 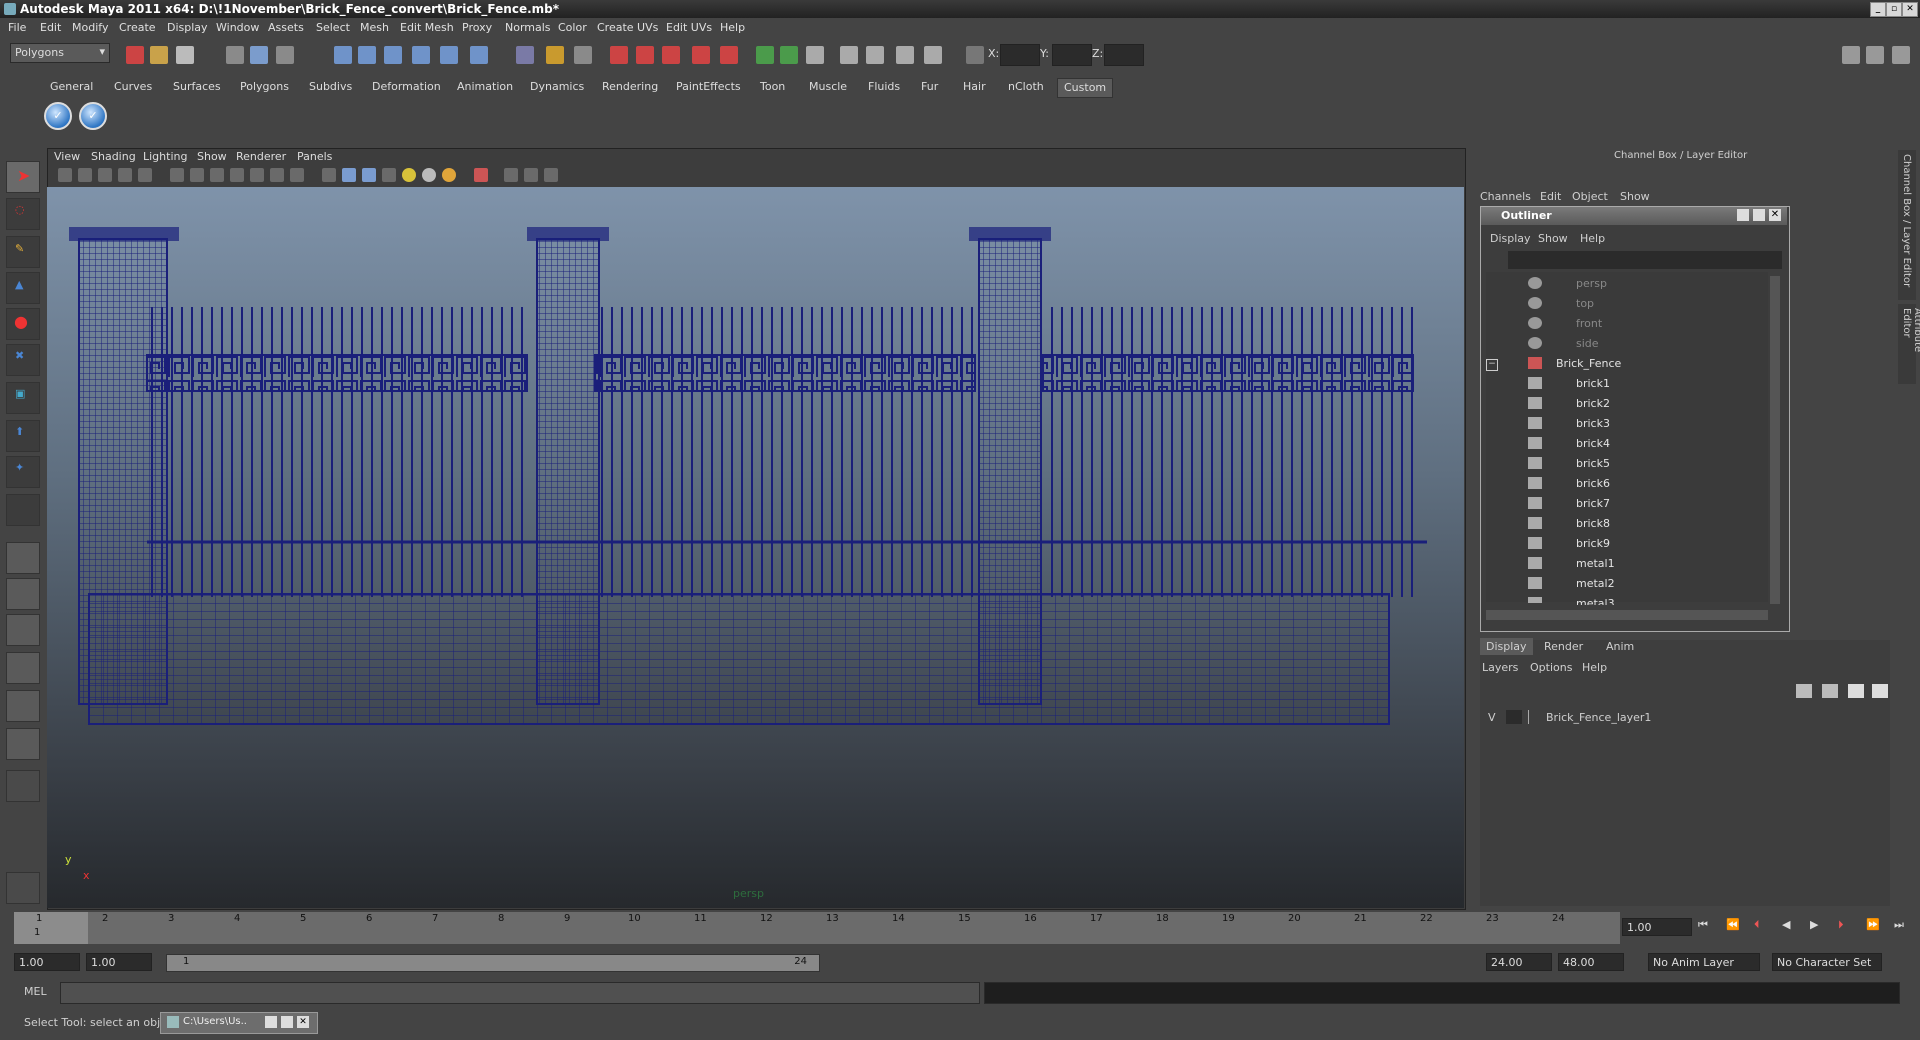 I want to click on x-coordinate-field, so click(x=1020, y=55).